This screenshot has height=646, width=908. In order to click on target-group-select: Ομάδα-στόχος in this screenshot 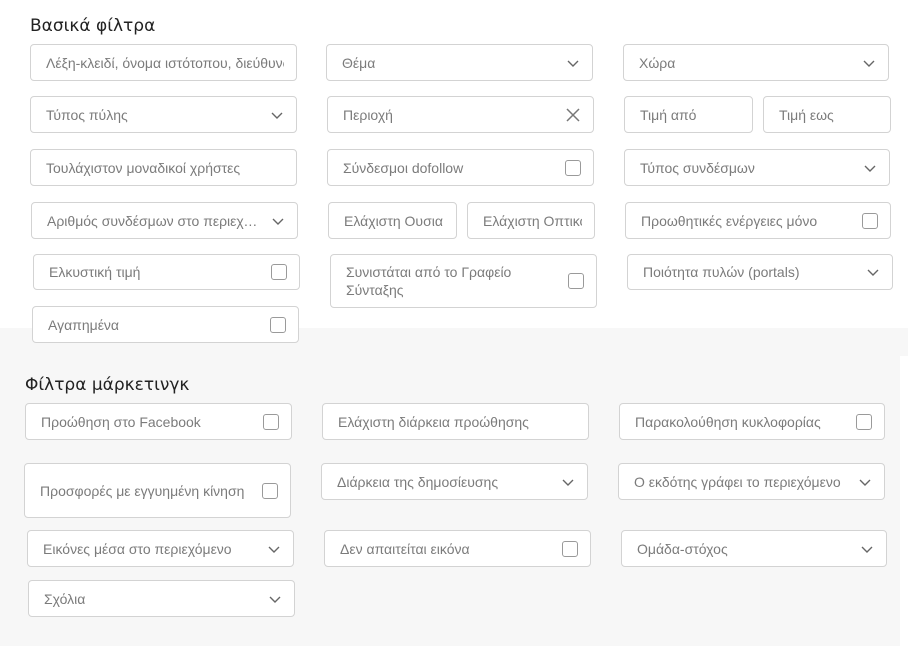, I will do `click(754, 548)`.